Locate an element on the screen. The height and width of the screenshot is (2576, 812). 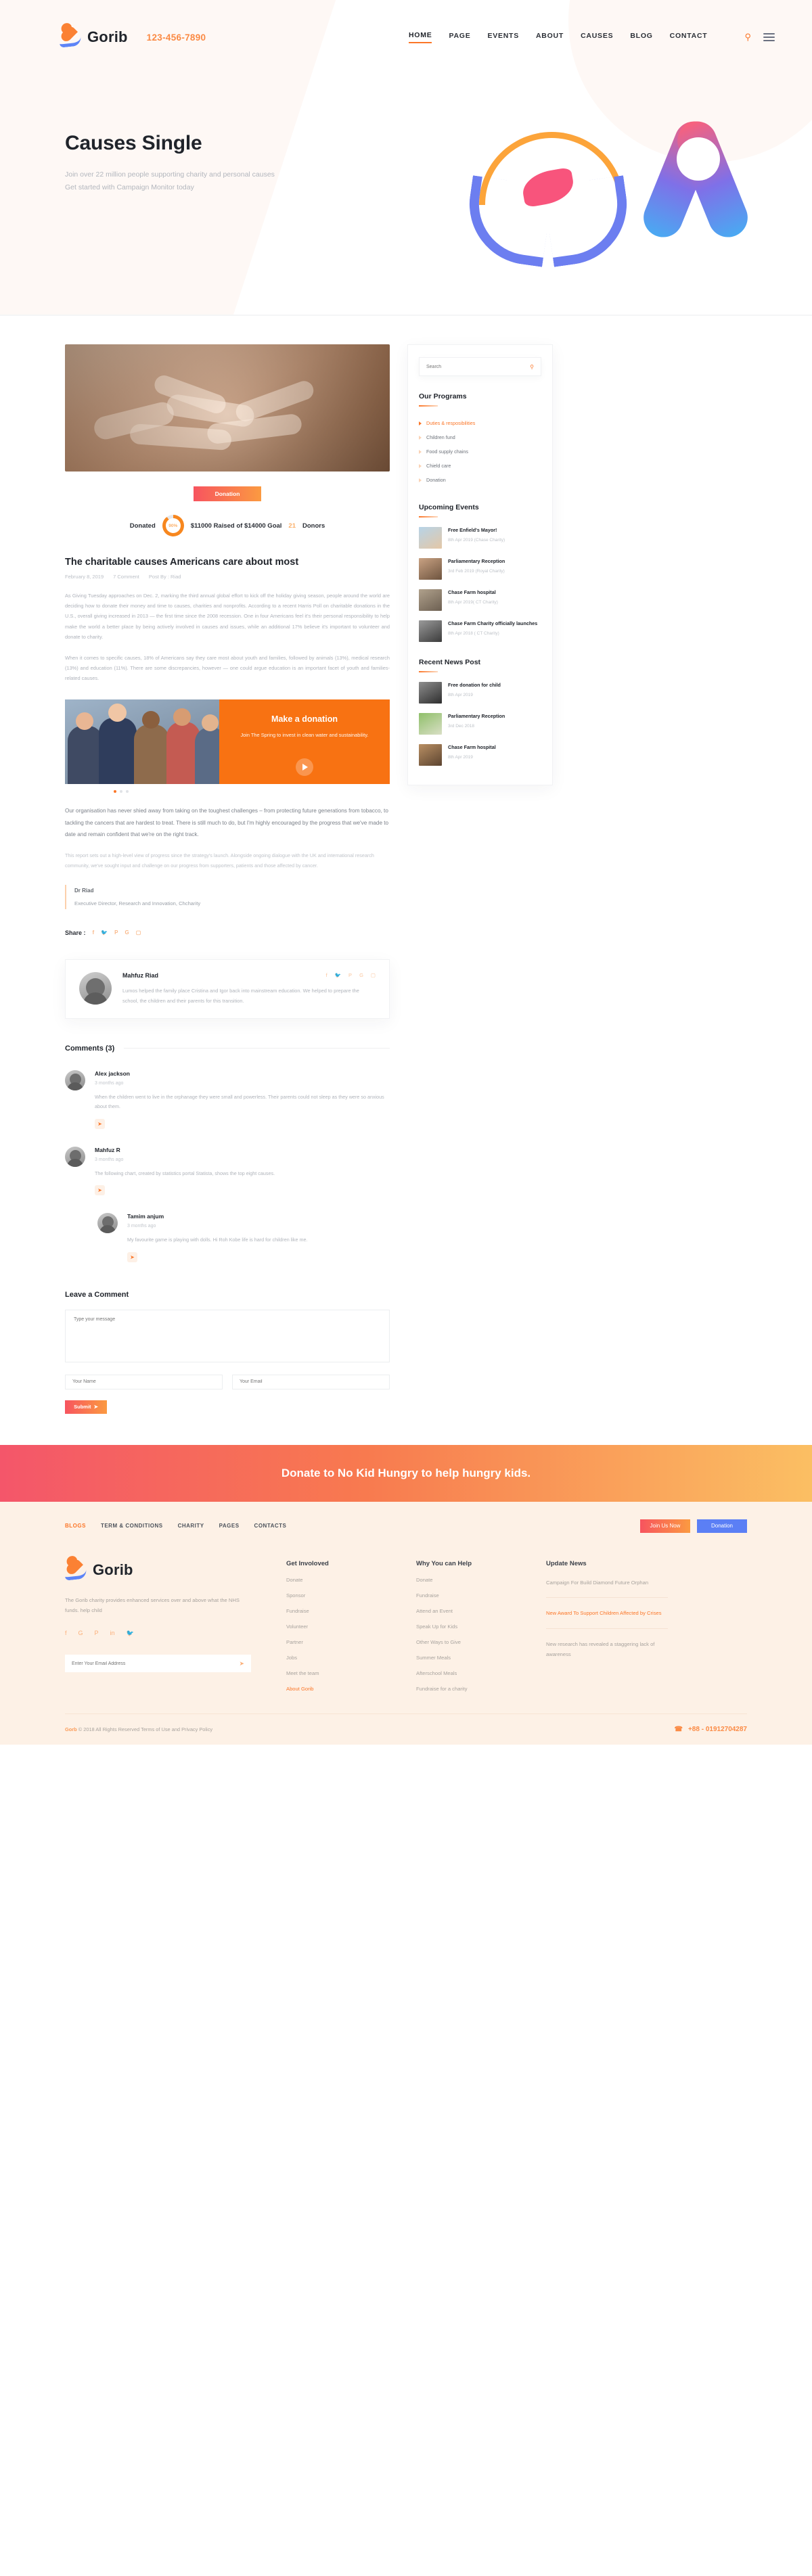
caret-right-icon is located at coordinates (420, 451).